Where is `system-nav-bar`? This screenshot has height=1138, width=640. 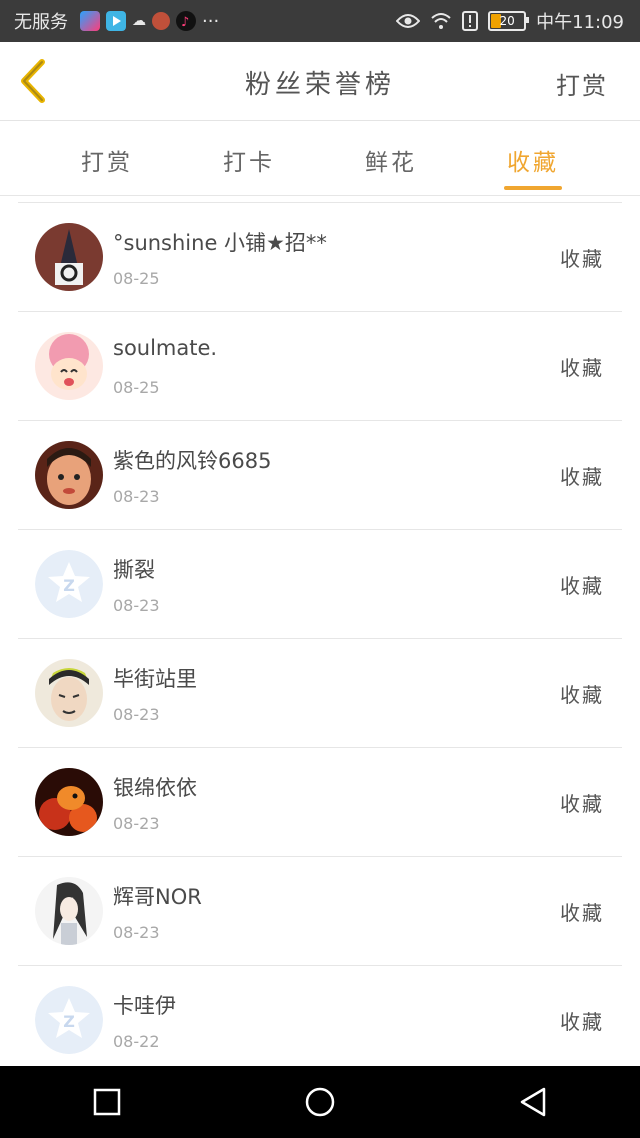 system-nav-bar is located at coordinates (320, 1102).